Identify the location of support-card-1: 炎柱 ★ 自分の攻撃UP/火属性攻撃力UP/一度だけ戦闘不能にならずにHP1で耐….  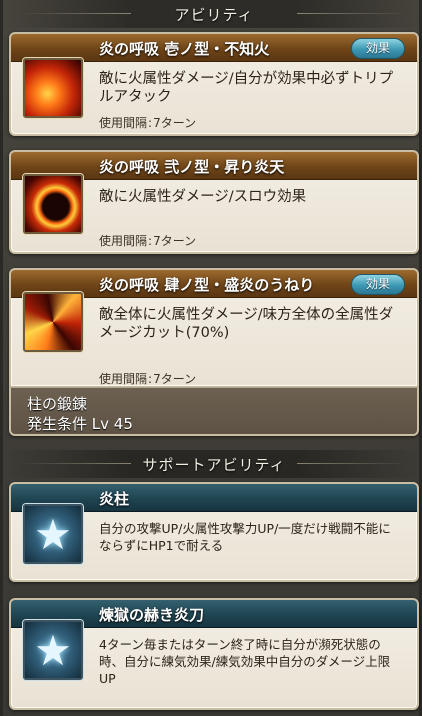
(214, 532).